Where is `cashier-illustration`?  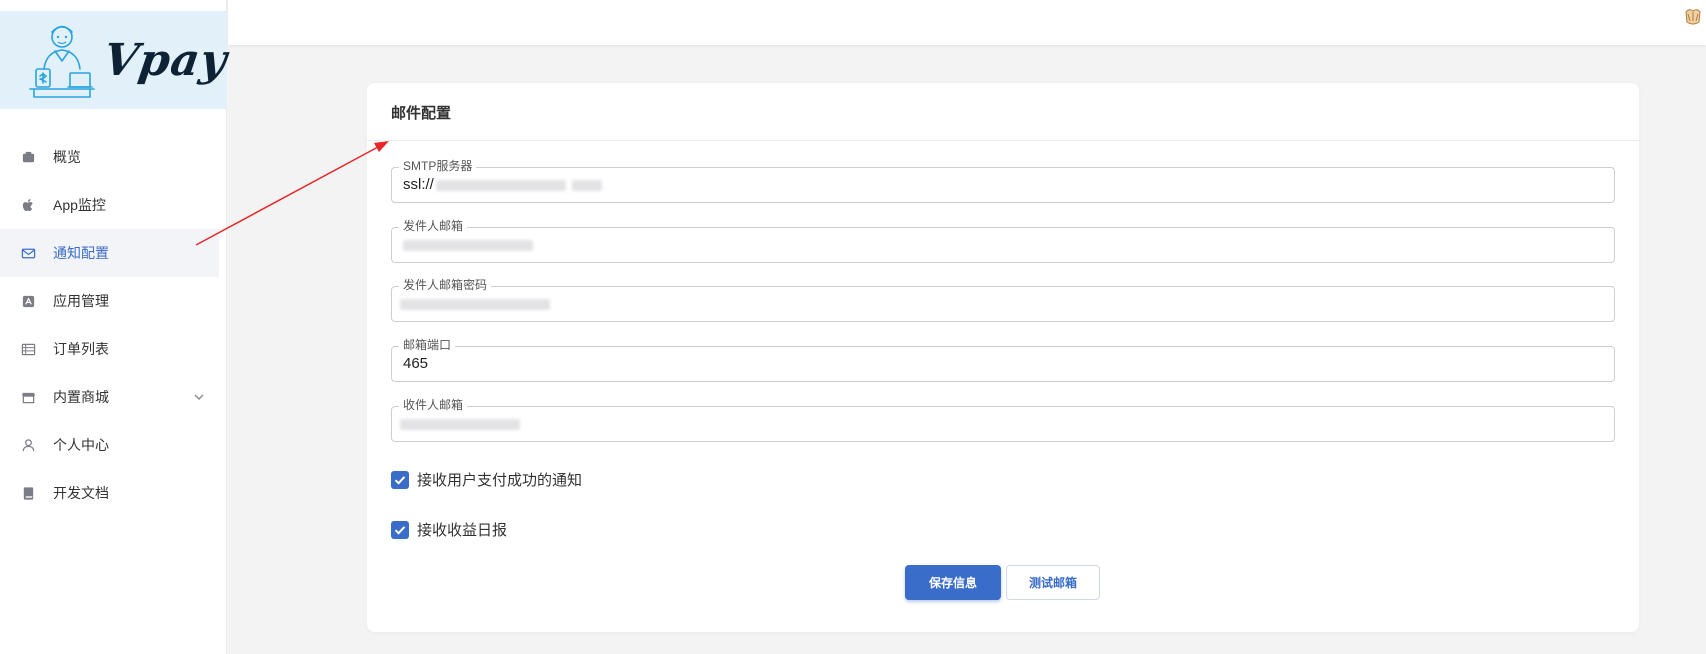
cashier-illustration is located at coordinates (62, 61).